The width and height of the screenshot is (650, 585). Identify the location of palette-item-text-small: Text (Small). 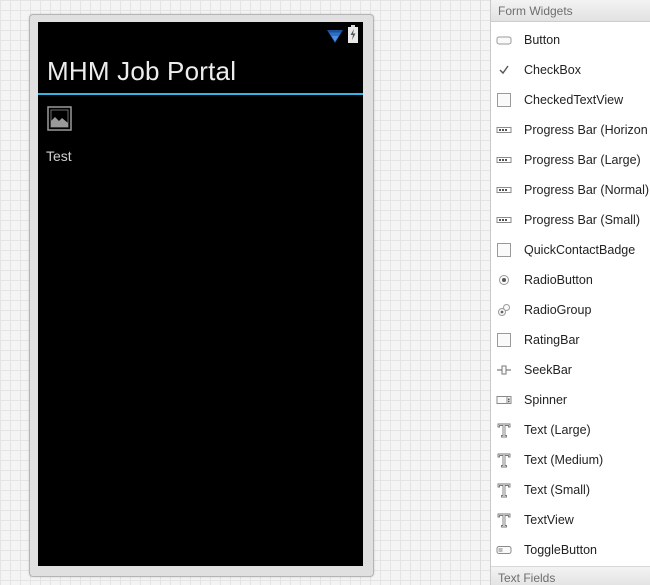
(570, 490).